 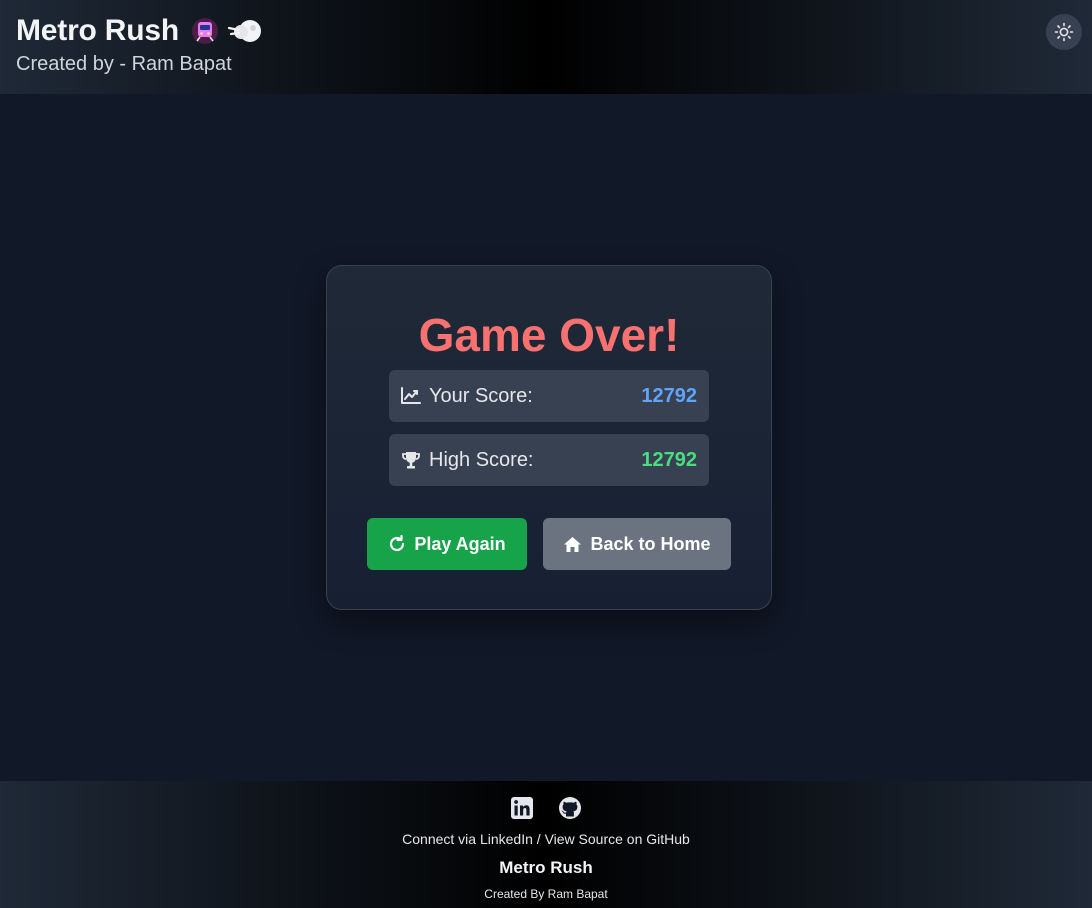 What do you see at coordinates (549, 460) in the screenshot?
I see `high-score-row: High Score: 12792` at bounding box center [549, 460].